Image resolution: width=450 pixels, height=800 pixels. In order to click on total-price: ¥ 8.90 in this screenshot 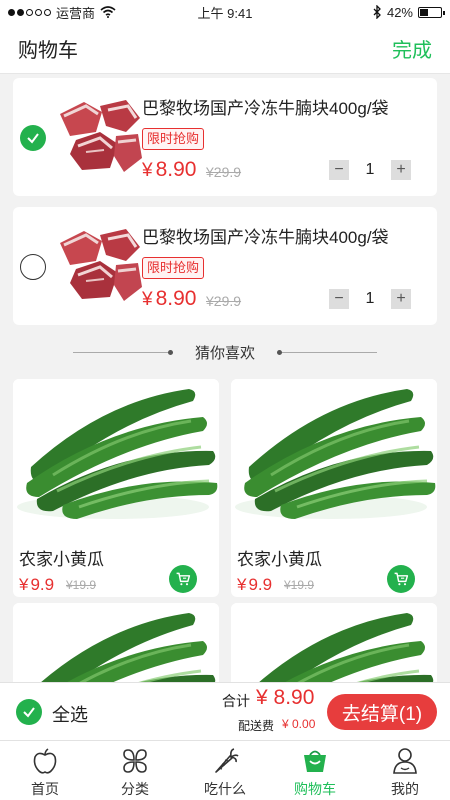, I will do `click(285, 697)`.